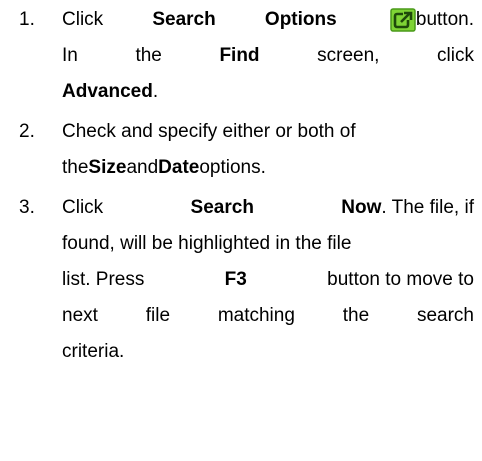  What do you see at coordinates (209, 131) in the screenshot?
I see `text: Check and specify either or both of` at bounding box center [209, 131].